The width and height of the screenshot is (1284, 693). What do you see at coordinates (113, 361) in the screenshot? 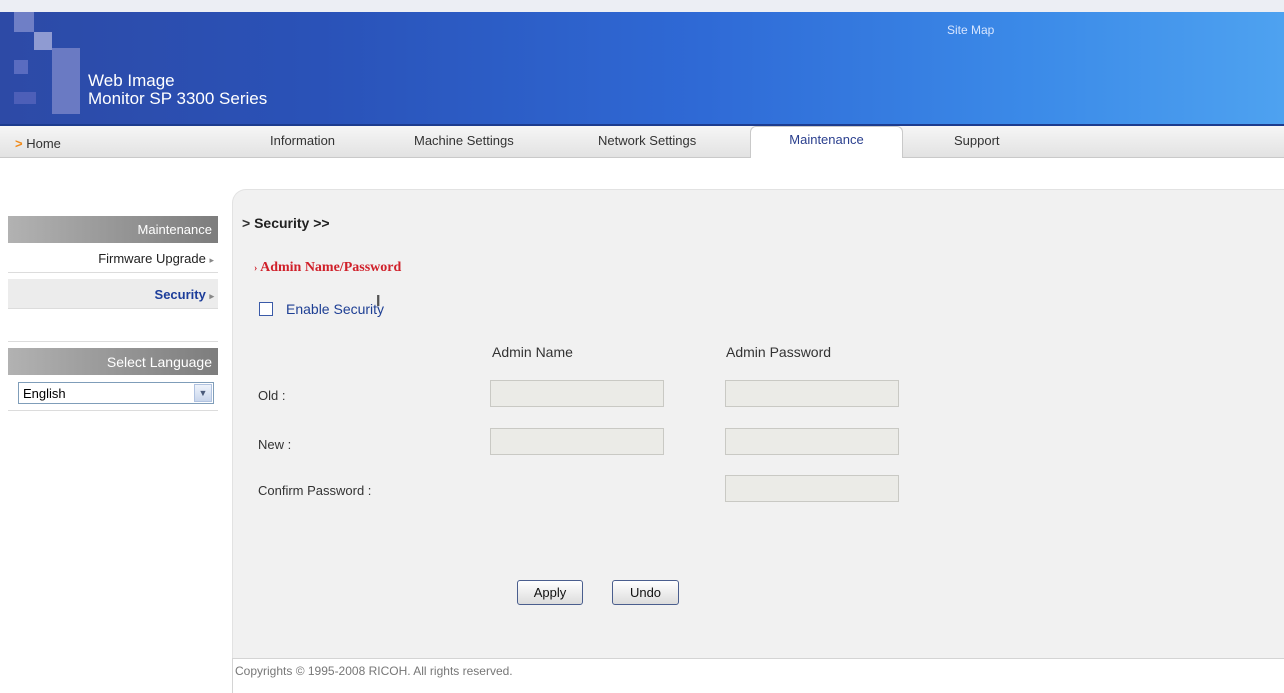
I see `sidebar-section-language: Select Language` at bounding box center [113, 361].